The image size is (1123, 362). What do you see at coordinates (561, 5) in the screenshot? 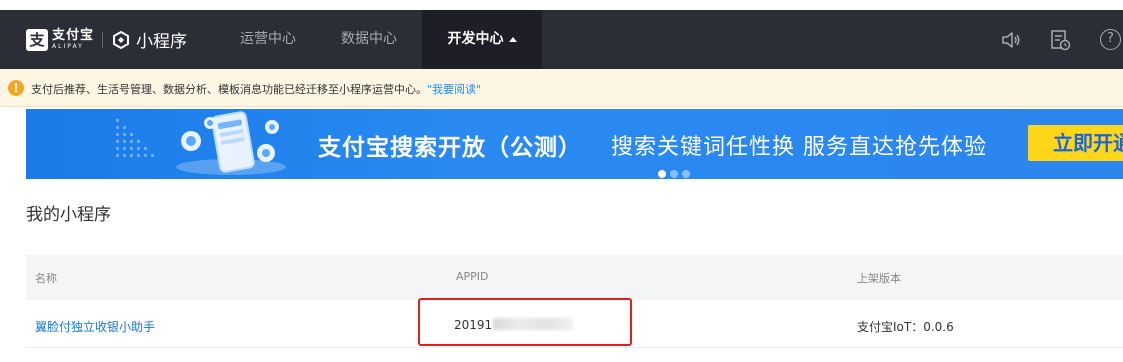
I see `top-strip` at bounding box center [561, 5].